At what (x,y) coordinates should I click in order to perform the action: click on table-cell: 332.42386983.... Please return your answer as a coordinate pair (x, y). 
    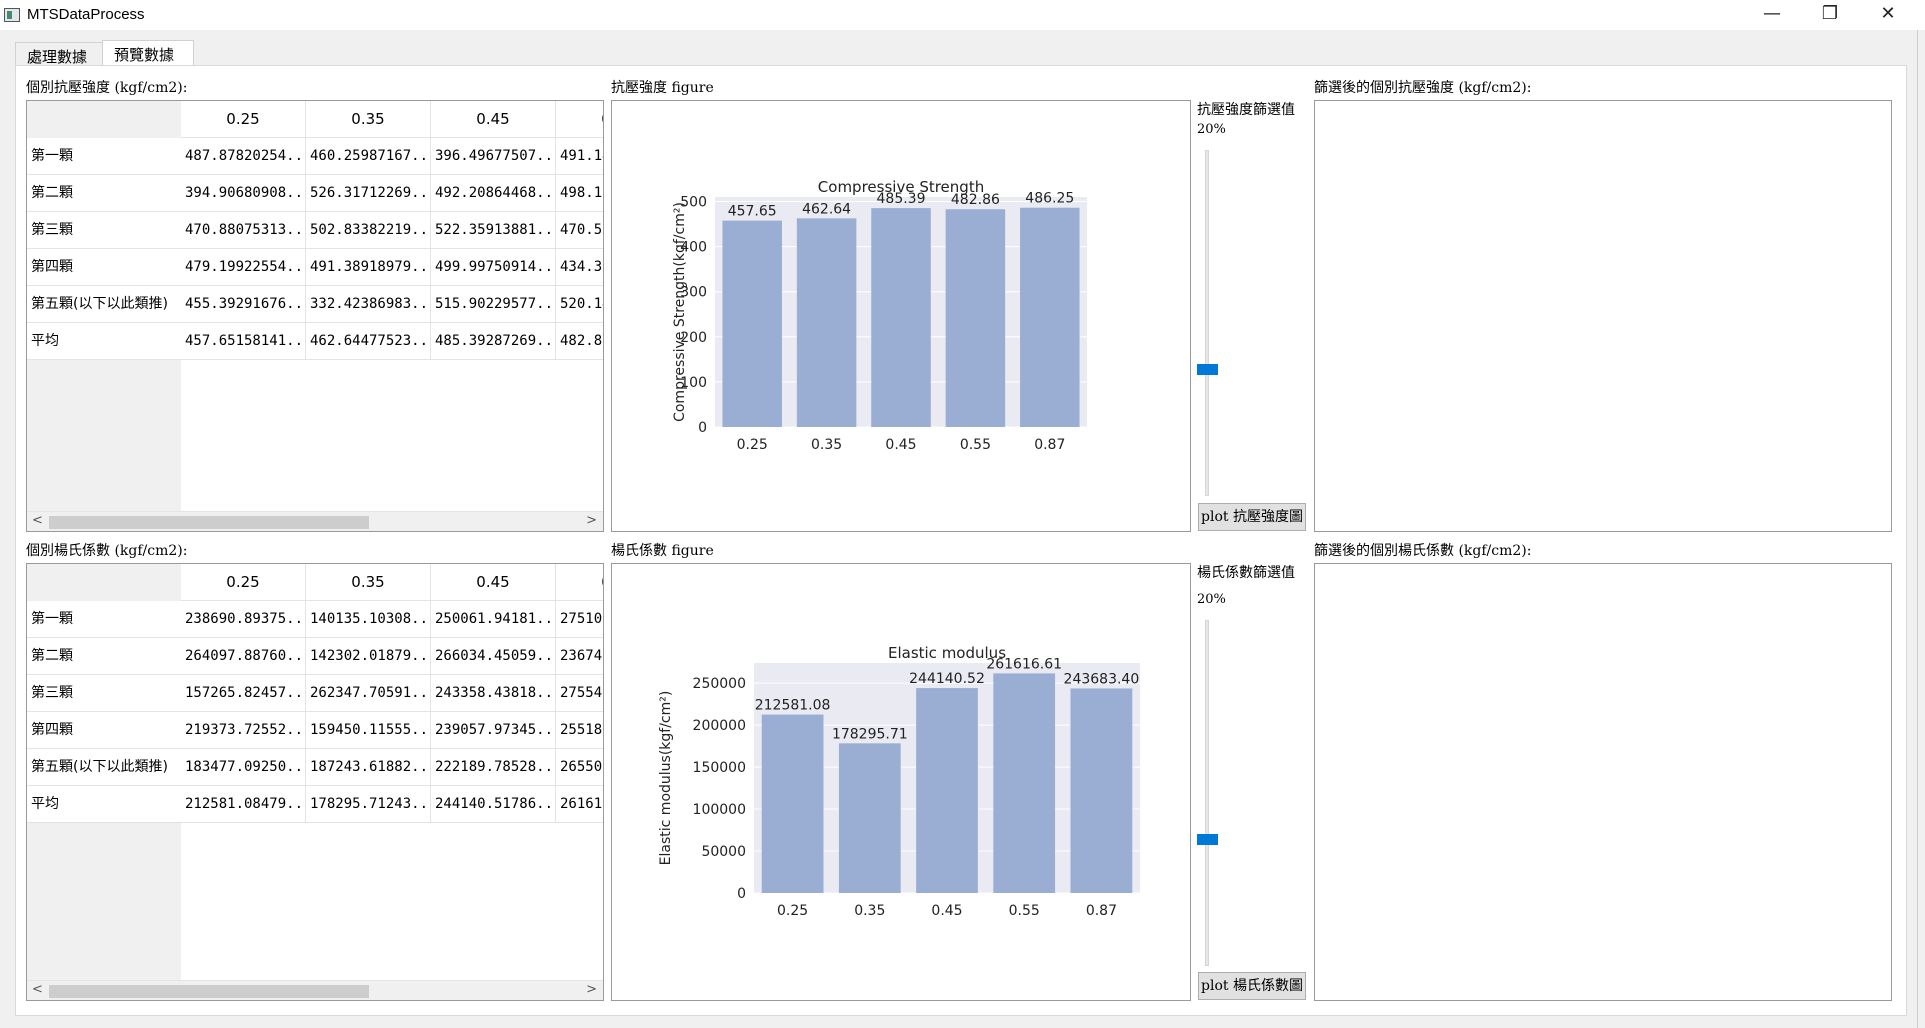
    Looking at the image, I should click on (368, 304).